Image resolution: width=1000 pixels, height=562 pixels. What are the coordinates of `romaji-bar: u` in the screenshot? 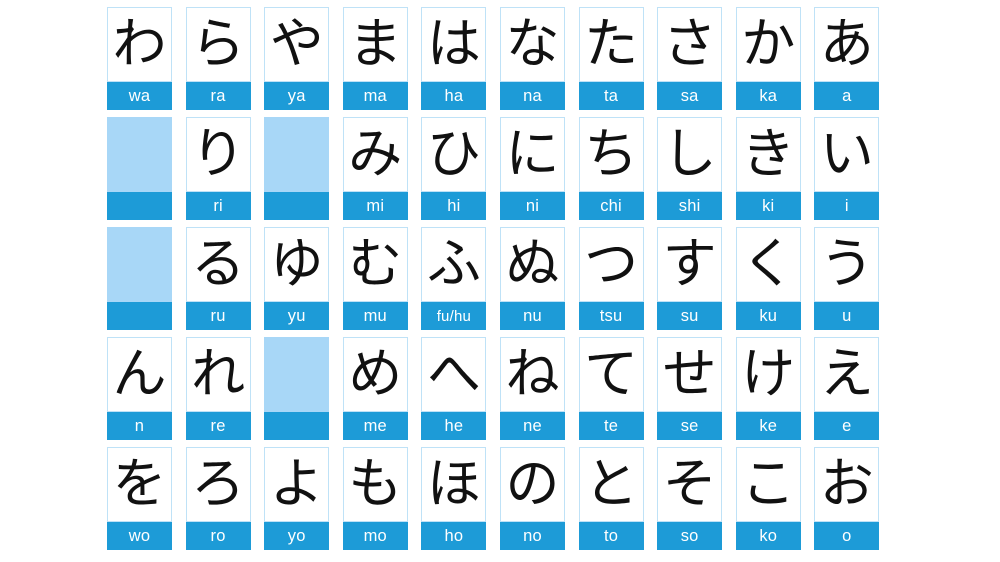 It's located at (847, 316).